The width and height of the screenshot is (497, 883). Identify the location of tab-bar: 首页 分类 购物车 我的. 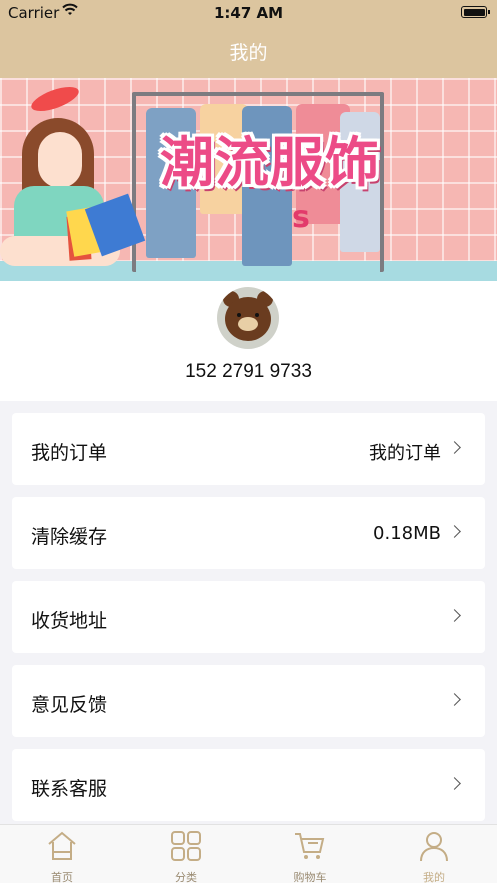
(248, 853).